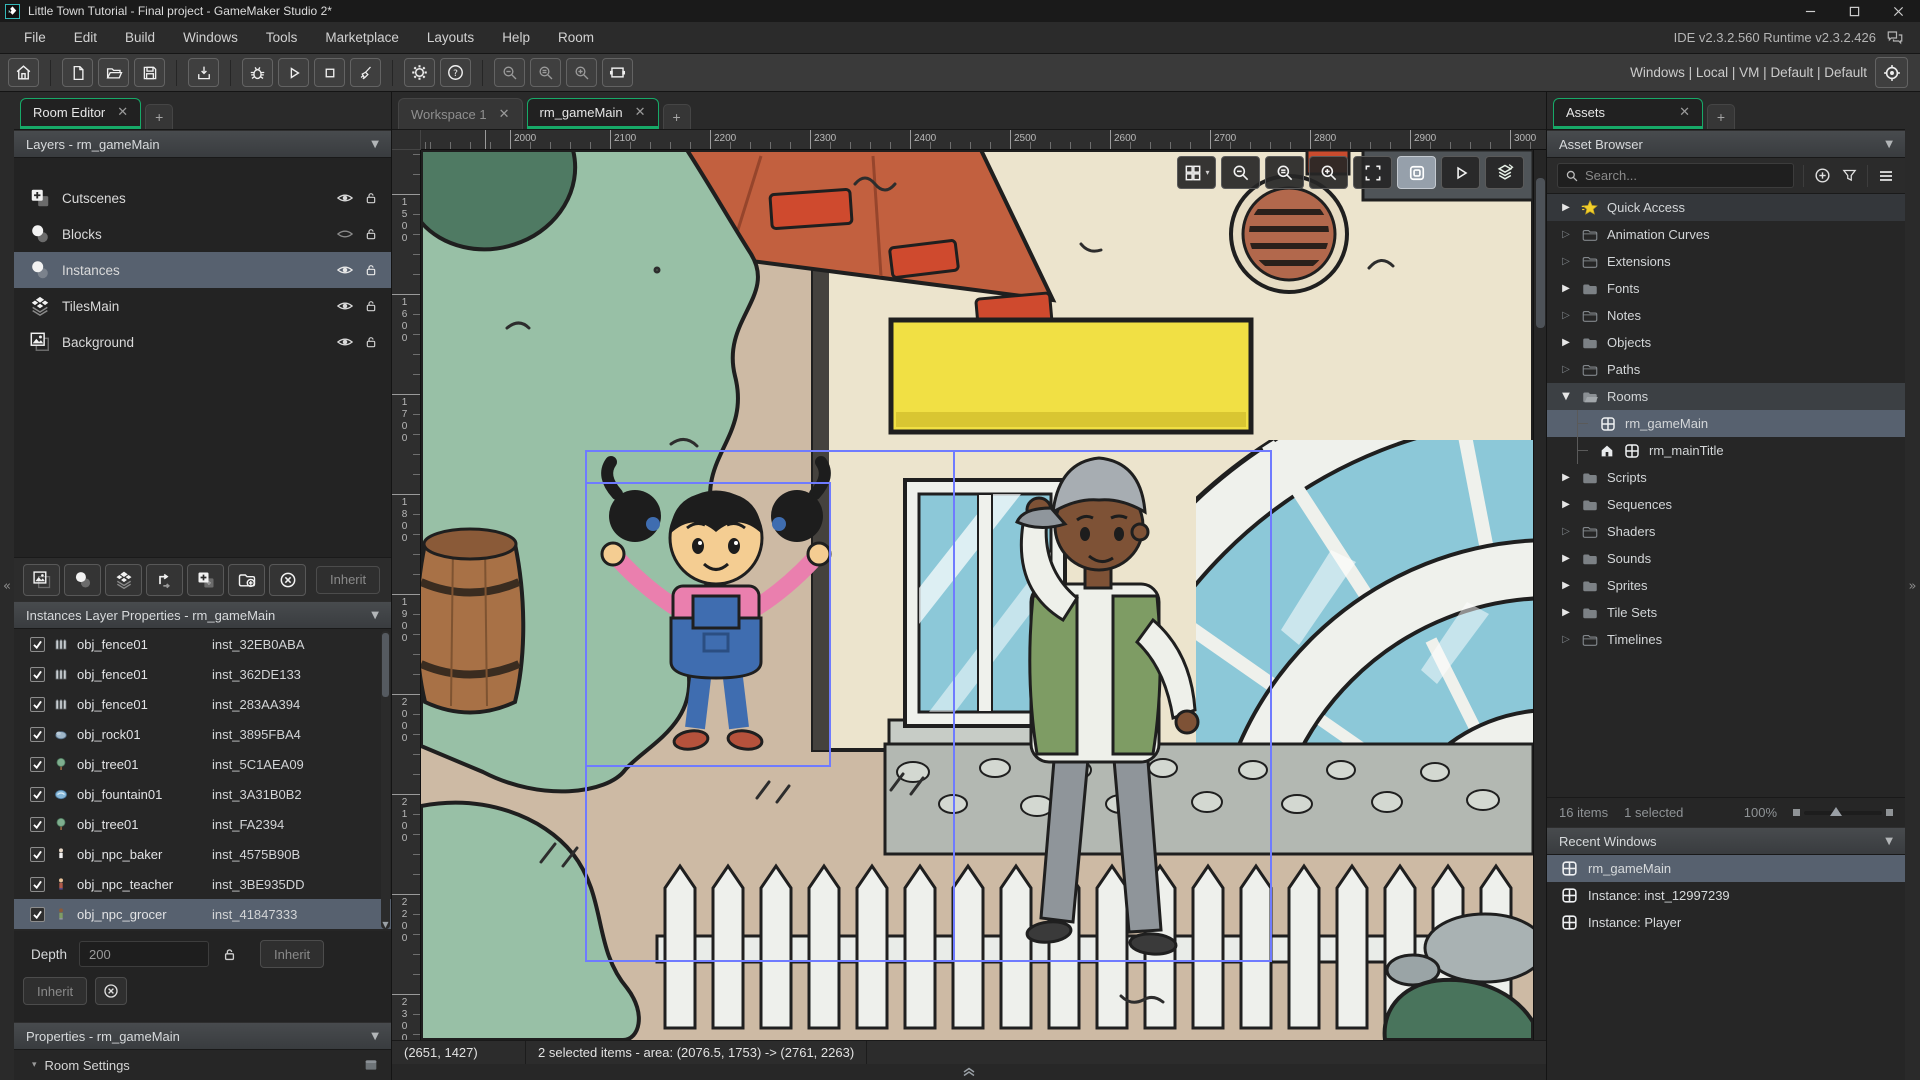 The image size is (1920, 1080). I want to click on help-button: ?, so click(455, 72).